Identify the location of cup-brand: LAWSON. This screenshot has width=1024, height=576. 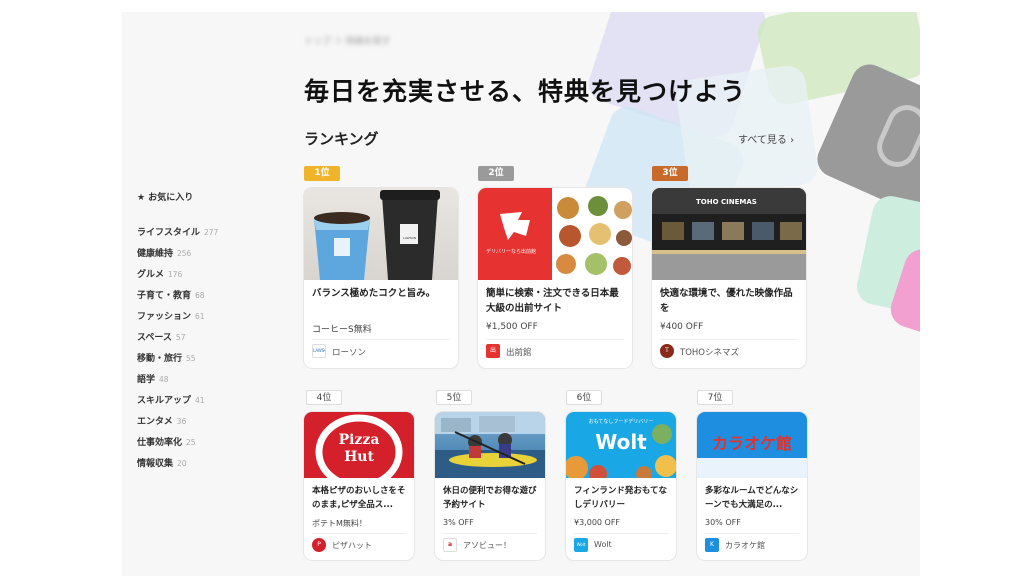
(410, 238).